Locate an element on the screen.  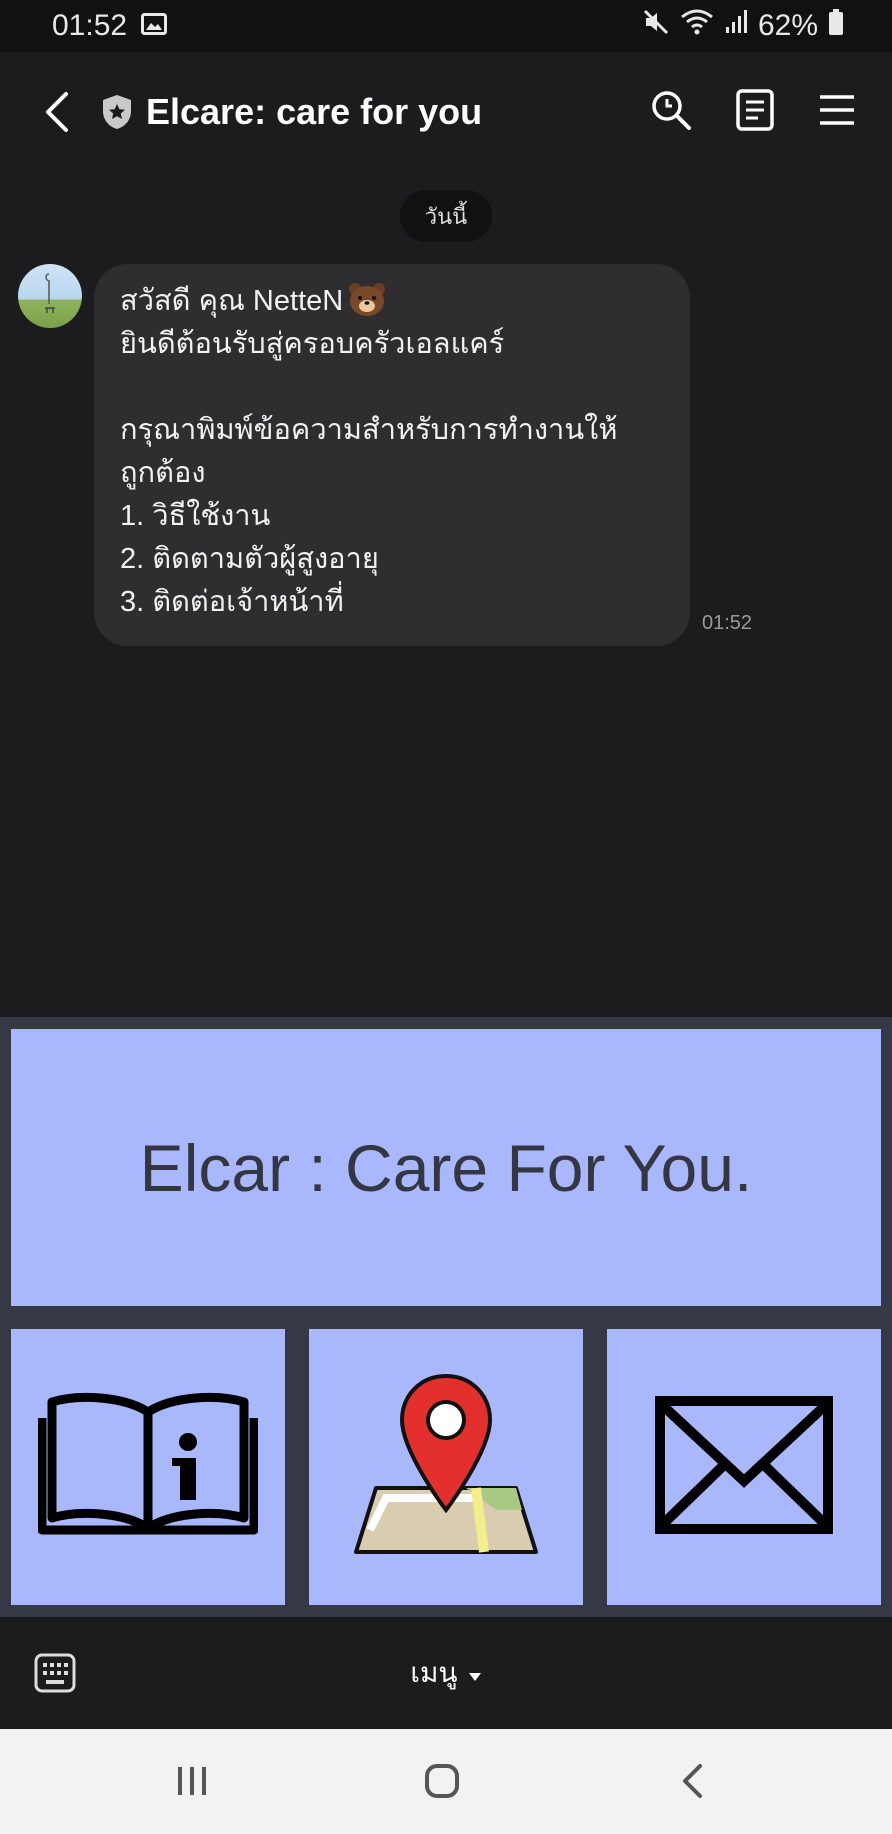
caret-down-icon is located at coordinates (475, 1673).